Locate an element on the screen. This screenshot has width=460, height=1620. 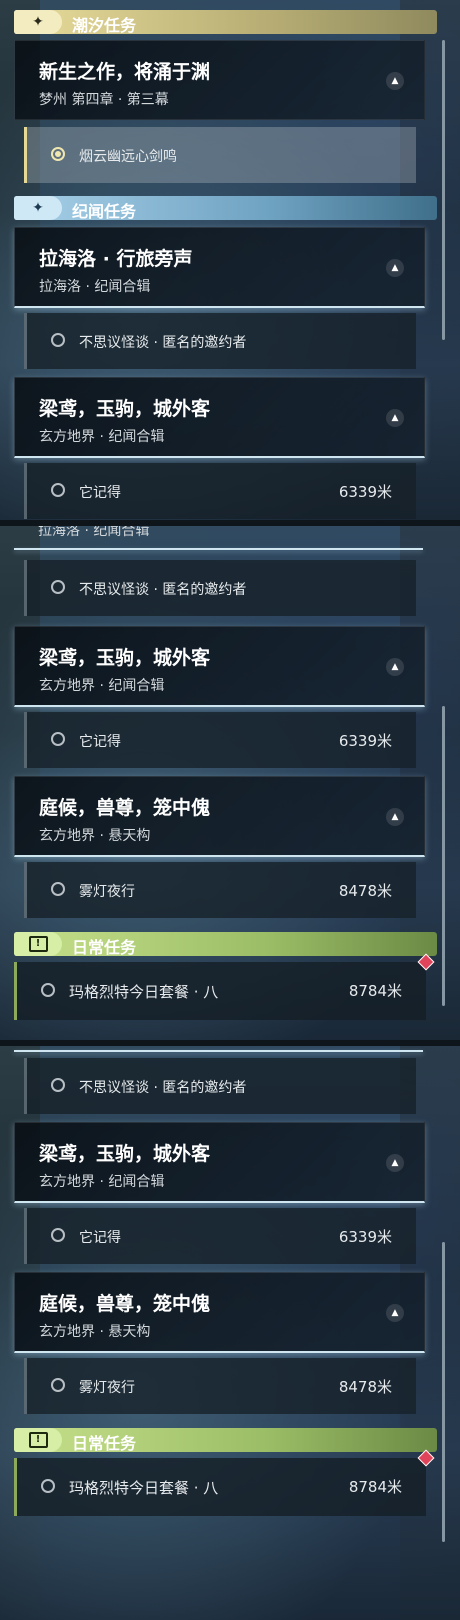
legend-quest-header: ✦ 纪闻任务 is located at coordinates (225, 208).